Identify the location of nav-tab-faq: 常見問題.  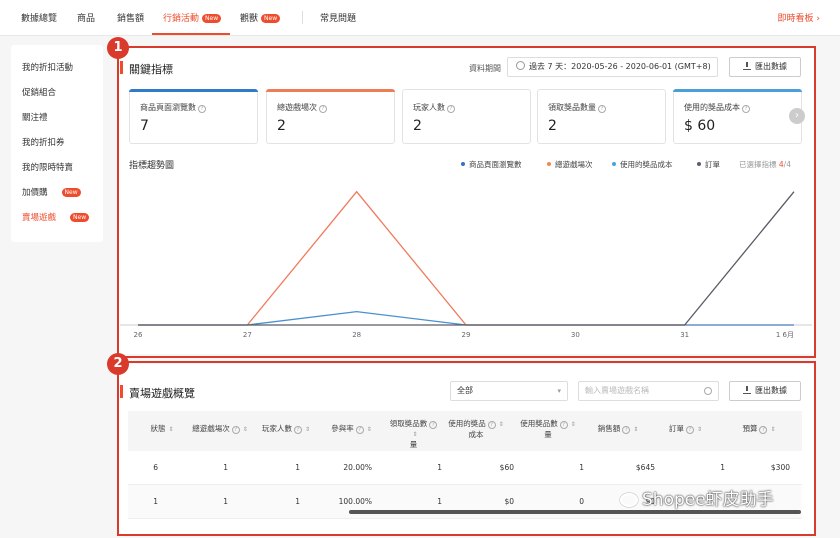
(338, 17).